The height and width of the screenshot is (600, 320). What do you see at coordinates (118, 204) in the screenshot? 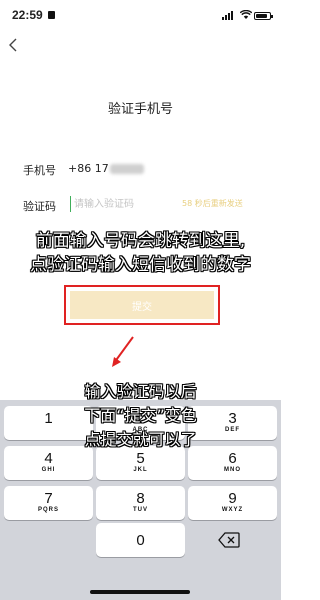
I see `code-input` at bounding box center [118, 204].